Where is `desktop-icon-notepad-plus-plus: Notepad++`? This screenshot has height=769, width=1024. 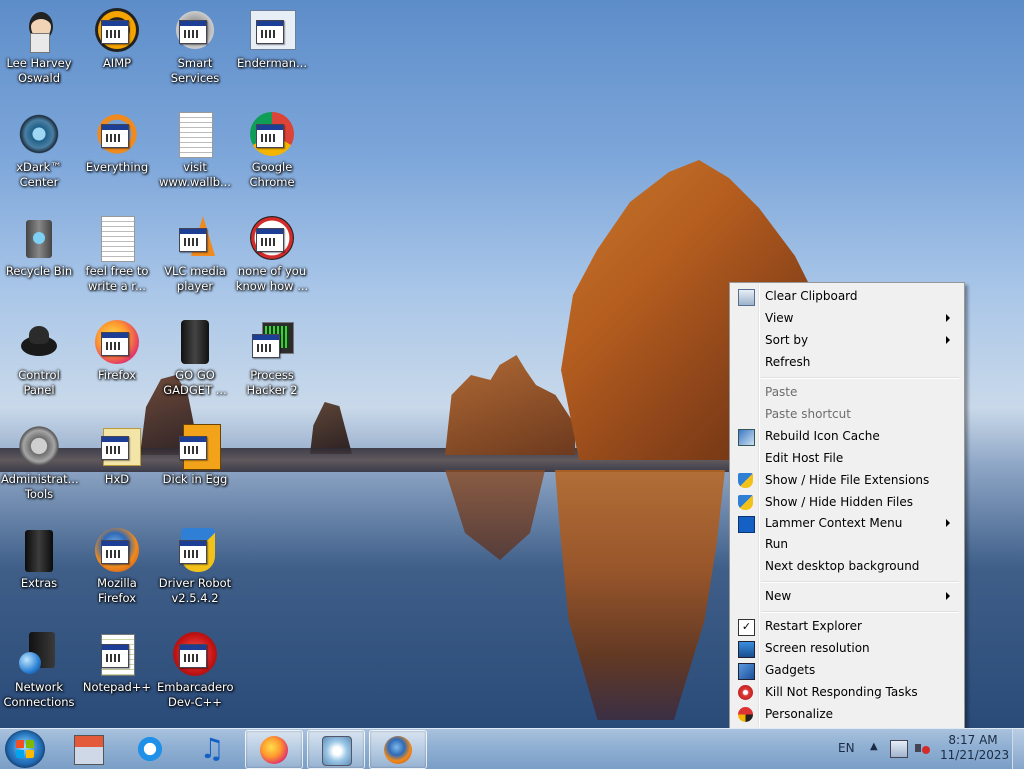 desktop-icon-notepad-plus-plus: Notepad++ is located at coordinates (117, 662).